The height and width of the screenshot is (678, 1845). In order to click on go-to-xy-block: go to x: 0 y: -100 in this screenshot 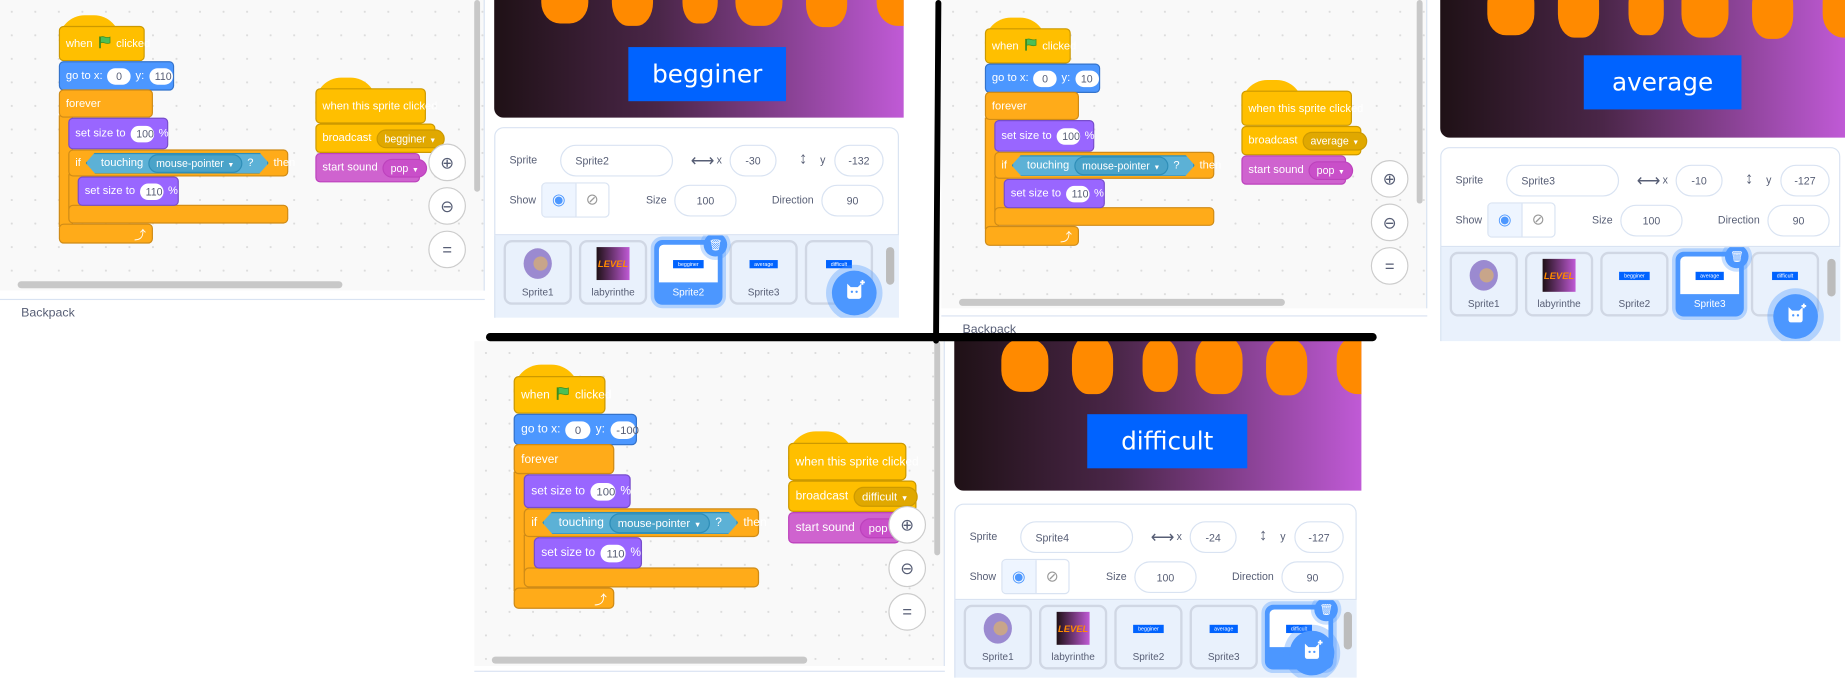, I will do `click(576, 429)`.